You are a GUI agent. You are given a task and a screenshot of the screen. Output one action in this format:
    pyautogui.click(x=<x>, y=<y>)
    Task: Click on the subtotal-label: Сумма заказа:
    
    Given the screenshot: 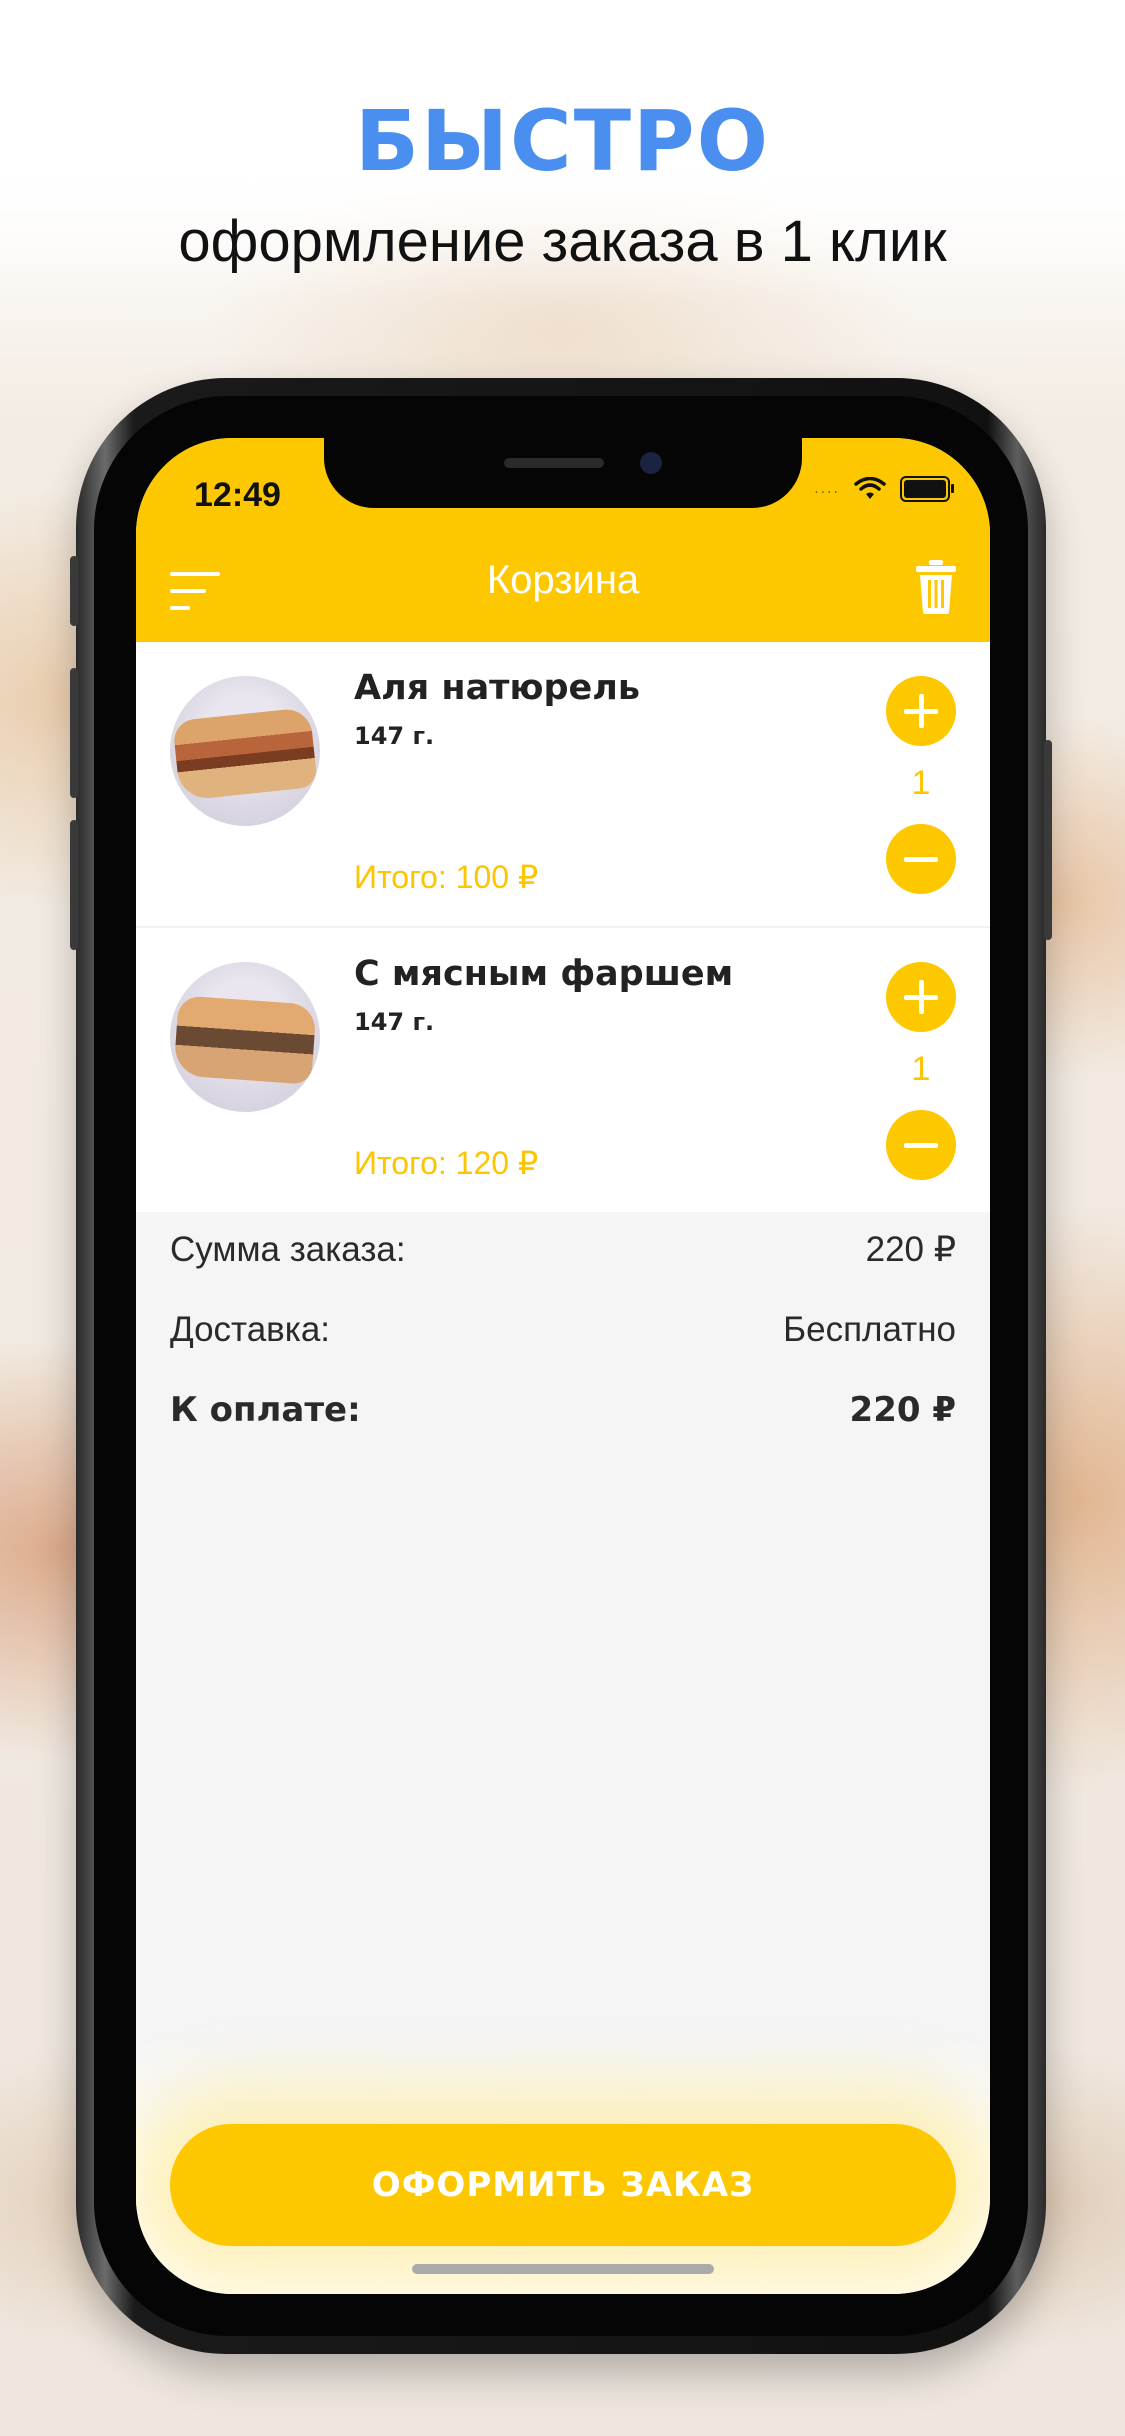 What is the action you would take?
    pyautogui.click(x=288, y=1249)
    